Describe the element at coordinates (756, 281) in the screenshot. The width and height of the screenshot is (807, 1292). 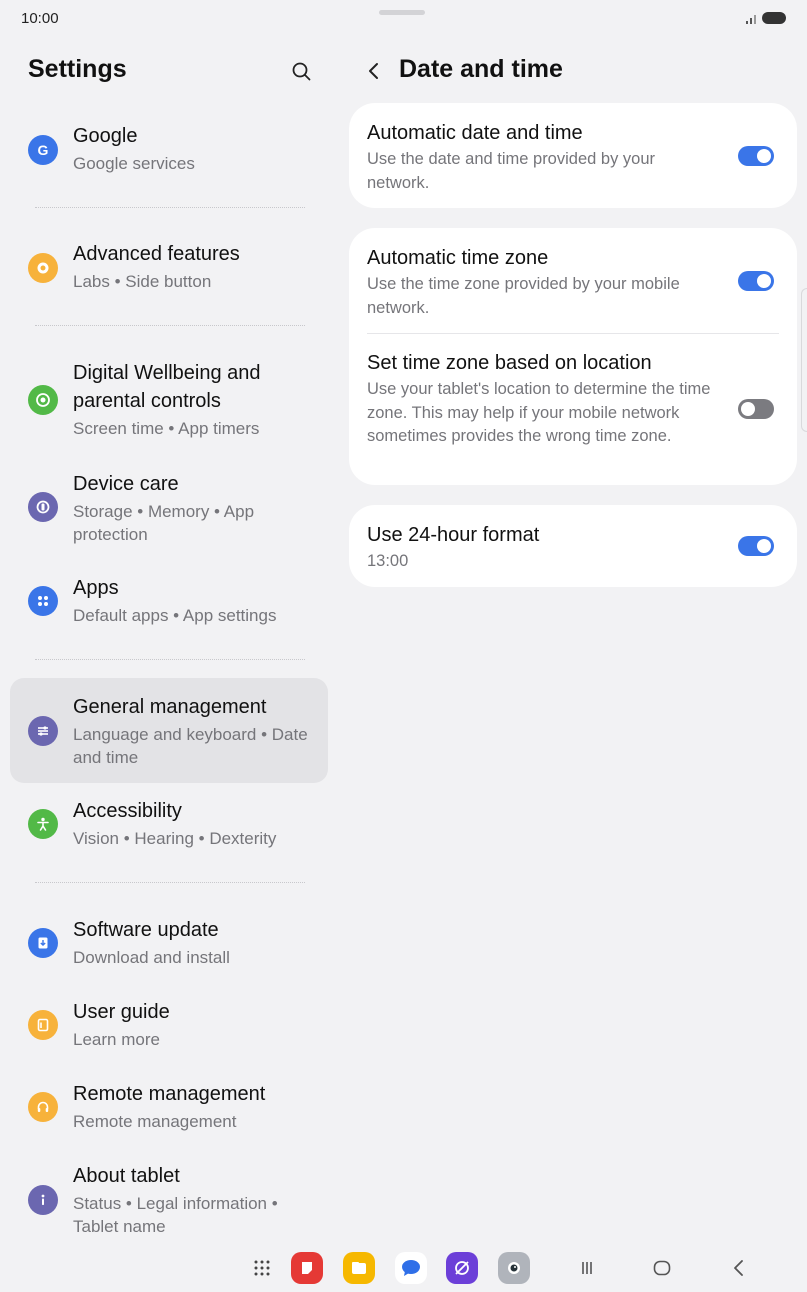
I see `automatic-time-zone-toggle` at that location.